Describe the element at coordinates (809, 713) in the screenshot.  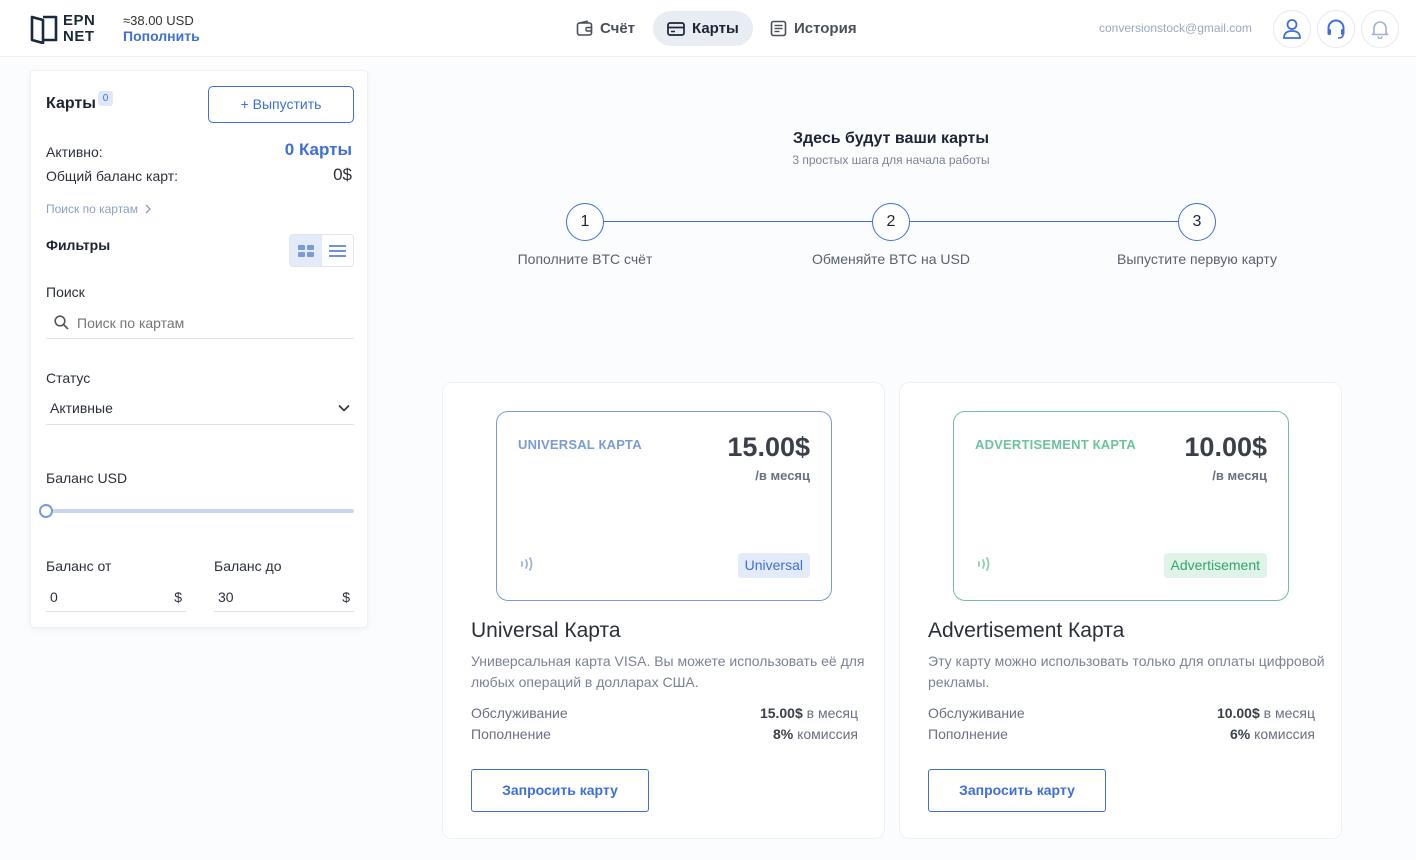
I see `service-fee: 15.00$ в месяц` at that location.